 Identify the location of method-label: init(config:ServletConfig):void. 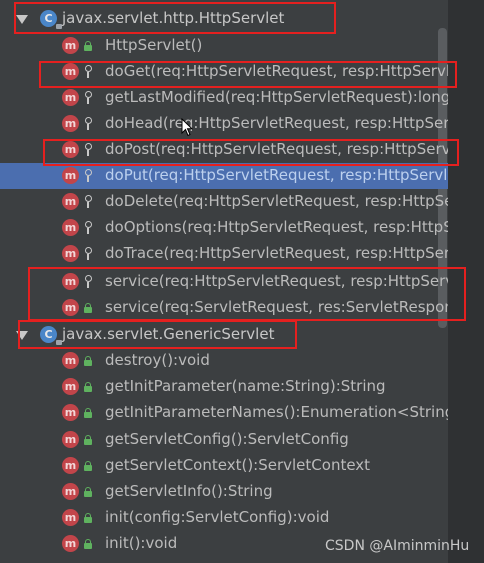
(217, 517).